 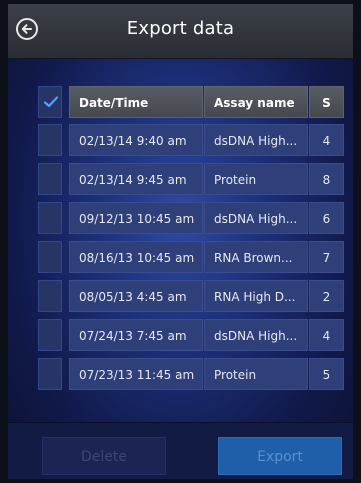 What do you see at coordinates (136, 257) in the screenshot?
I see `date-cell: 08/16/13 10:45 am` at bounding box center [136, 257].